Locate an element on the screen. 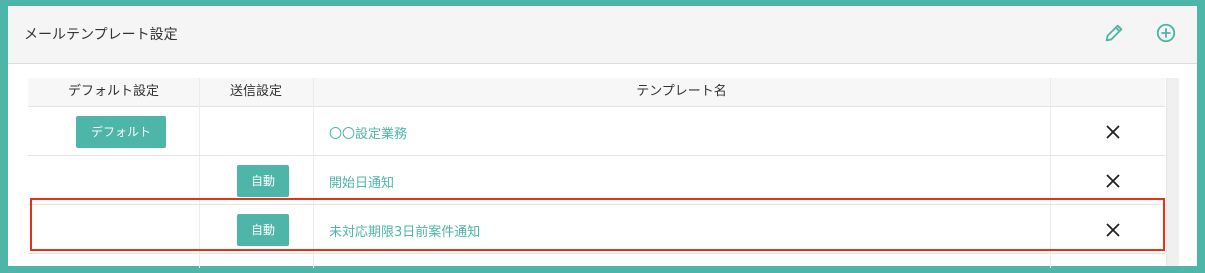 Image resolution: width=1205 pixels, height=273 pixels. column-header-default: デフォルト設定 is located at coordinates (113, 91).